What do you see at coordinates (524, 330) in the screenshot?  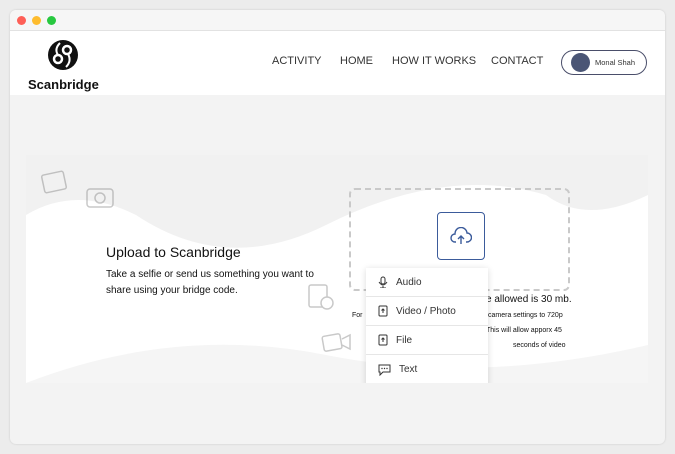 I see `info-line-3: This will allow apporx 45` at bounding box center [524, 330].